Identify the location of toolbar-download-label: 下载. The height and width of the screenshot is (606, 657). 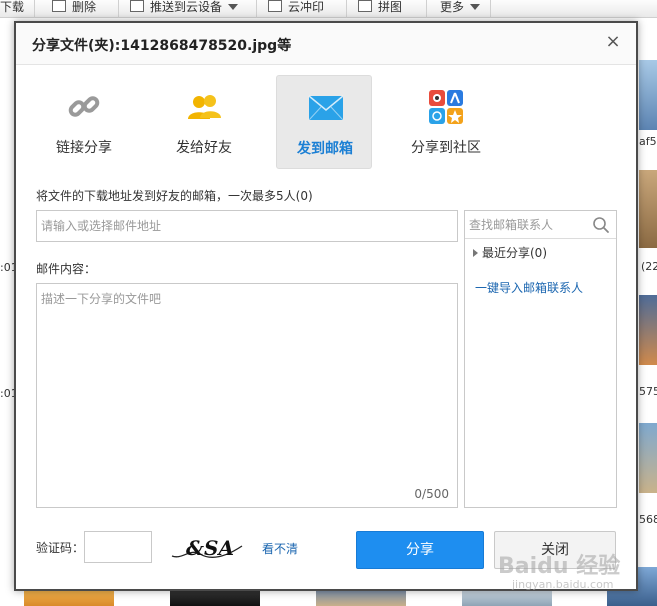
(12, 7).